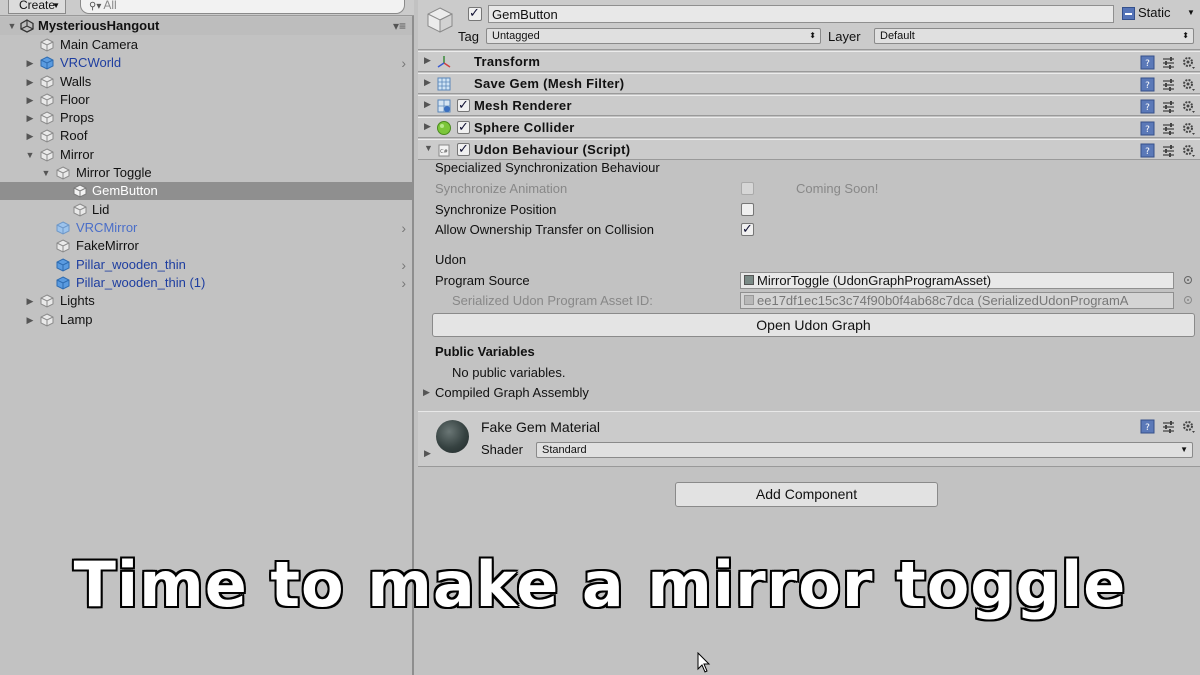  I want to click on component-mesh-renderer: ▶ ✓ Mesh Renderer ?, so click(809, 105).